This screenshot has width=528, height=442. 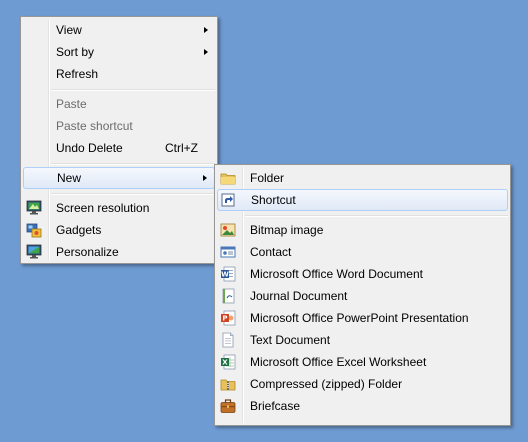 I want to click on menu-item-label: Text Document, so click(x=290, y=340).